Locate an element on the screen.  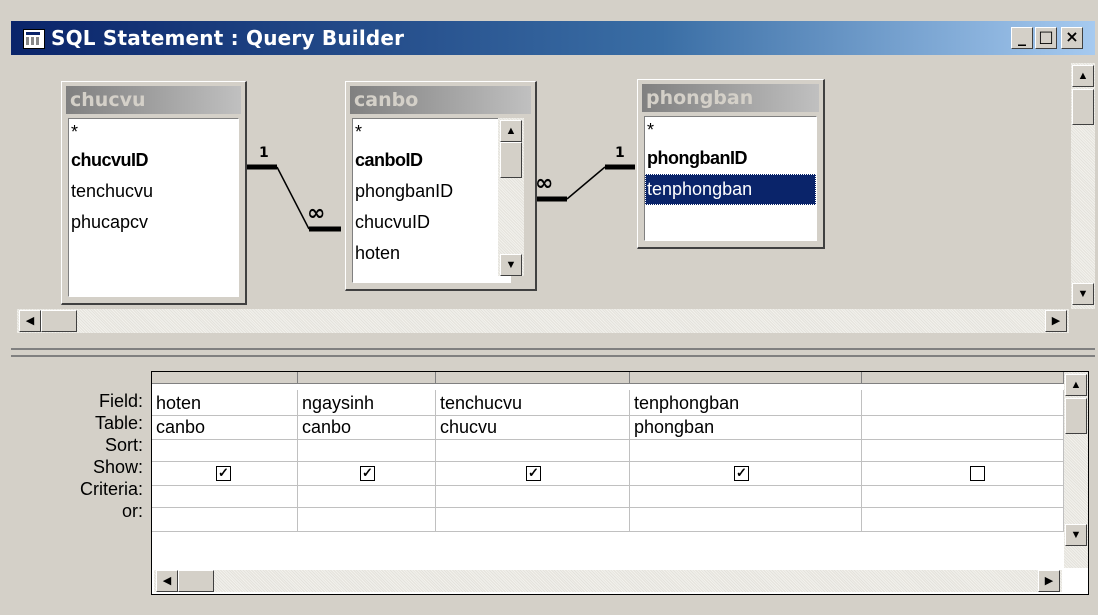
diagram-horizontal-scrollbar: ◀ ▶ is located at coordinates (543, 321).